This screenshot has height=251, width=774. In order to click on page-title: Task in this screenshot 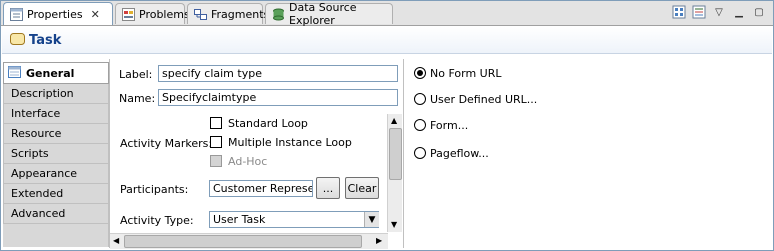, I will do `click(45, 40)`.